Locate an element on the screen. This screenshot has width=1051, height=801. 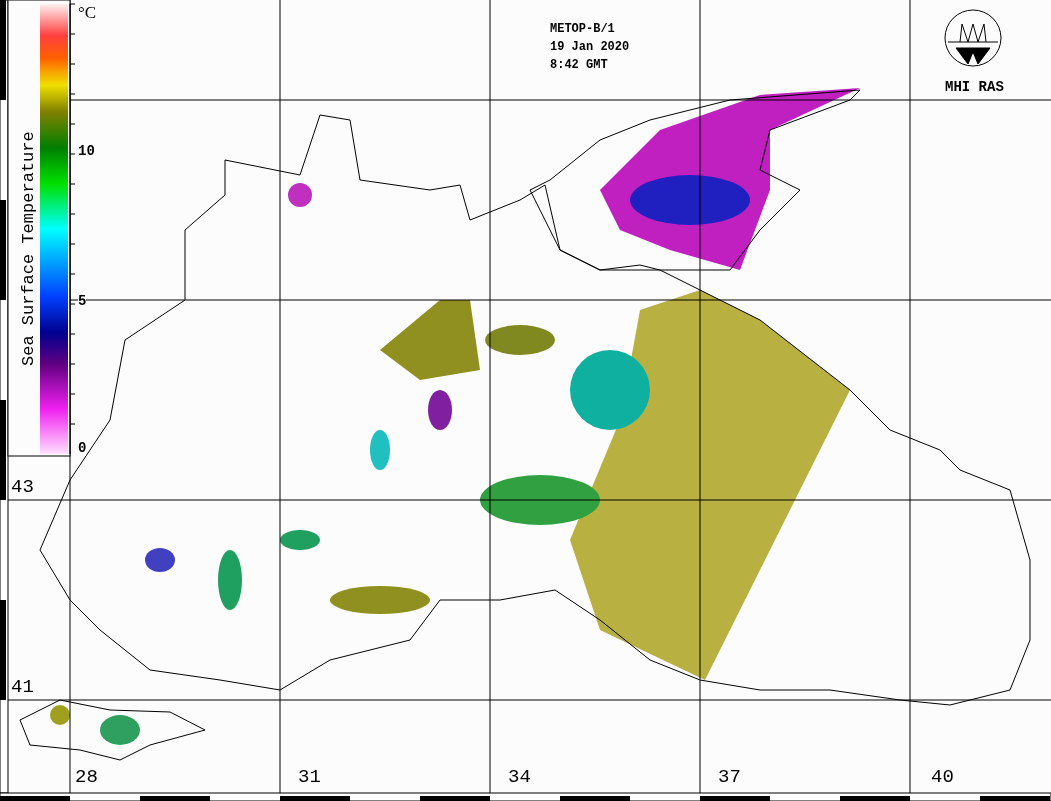
pass-info-text: METOP-B/1 is located at coordinates (583, 29).